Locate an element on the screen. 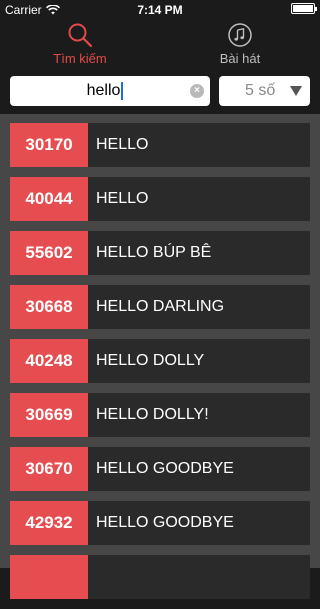 This screenshot has height=609, width=320. song-code is located at coordinates (49, 577).